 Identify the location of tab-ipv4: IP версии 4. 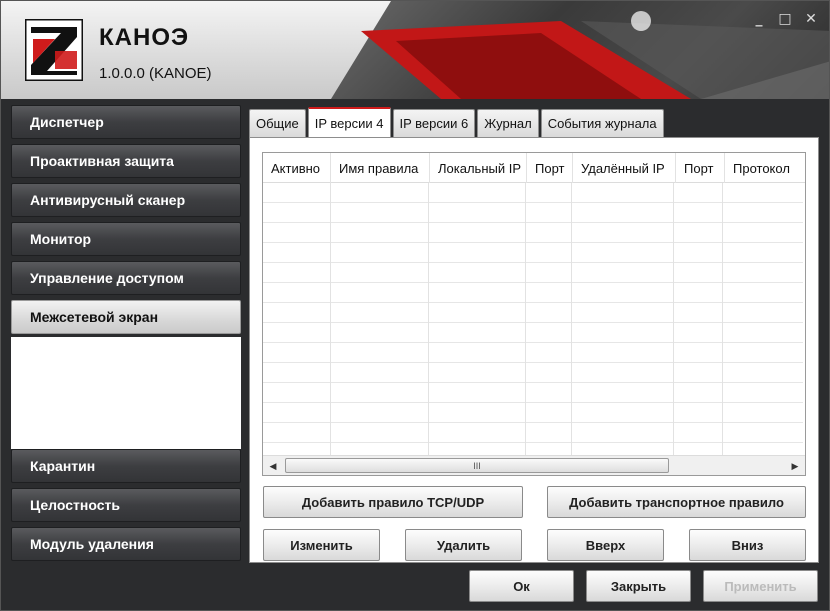
(349, 122).